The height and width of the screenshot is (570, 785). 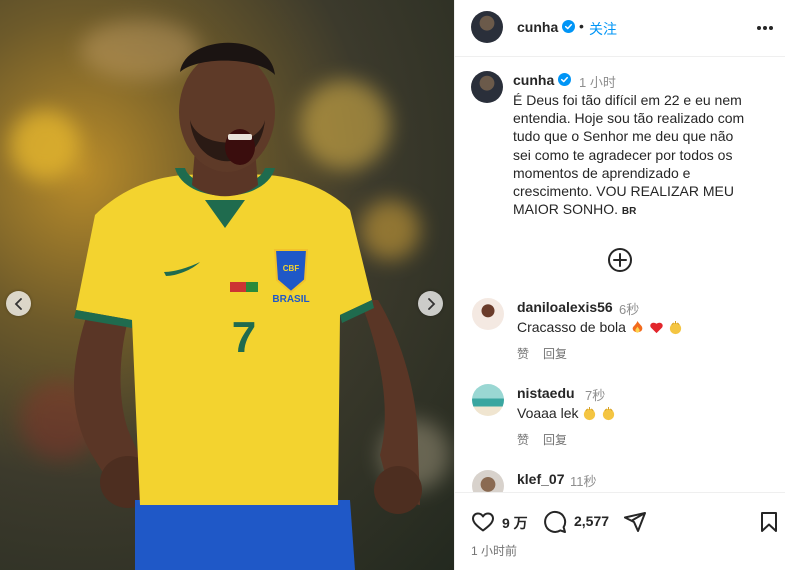 I want to click on caption-line: crescimento. VOU REALIZAR MEU, so click(x=623, y=191).